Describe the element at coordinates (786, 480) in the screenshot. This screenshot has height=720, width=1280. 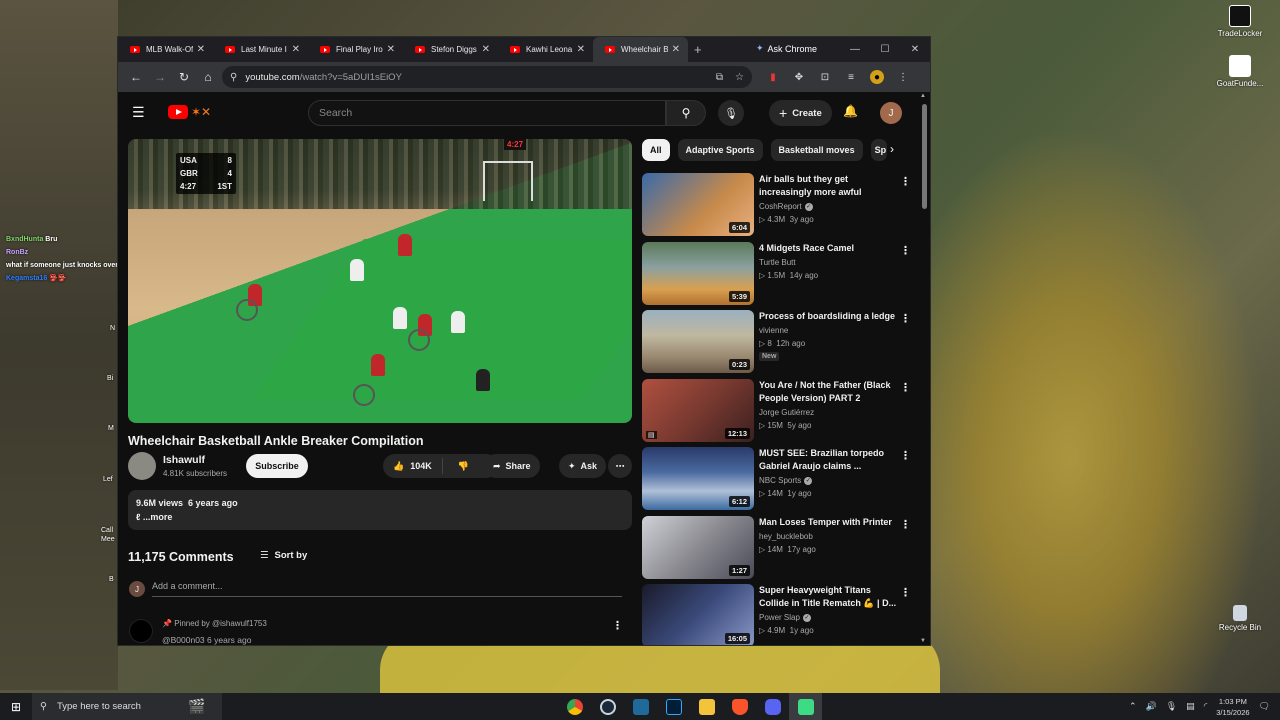
I see `recommendation-channel: NBC Sports ✓` at that location.